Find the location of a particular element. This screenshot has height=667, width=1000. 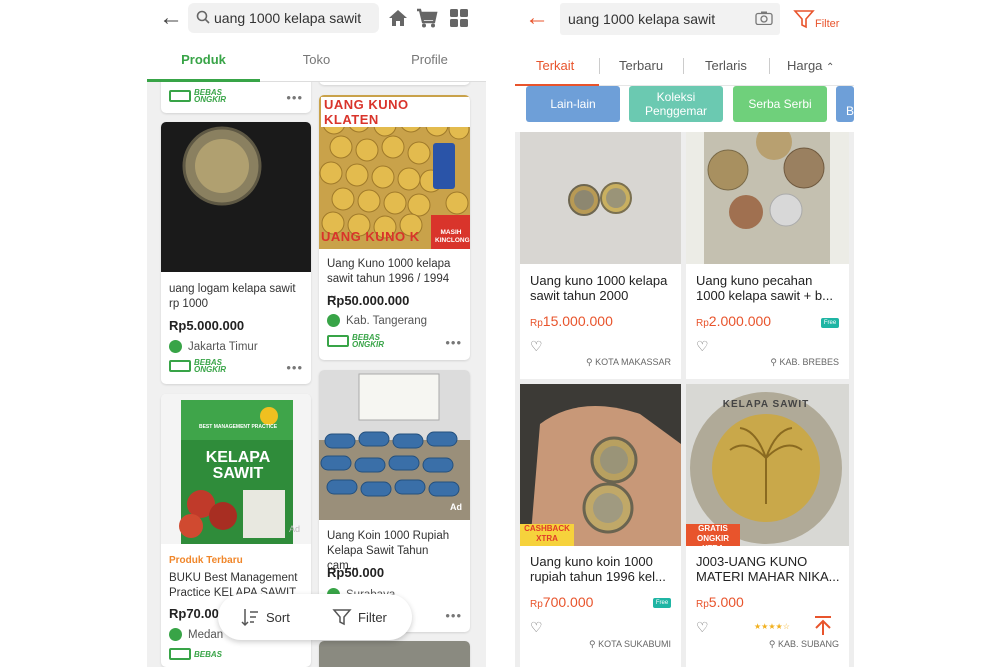

tab-harga: Harga ⌃ is located at coordinates (810, 65).